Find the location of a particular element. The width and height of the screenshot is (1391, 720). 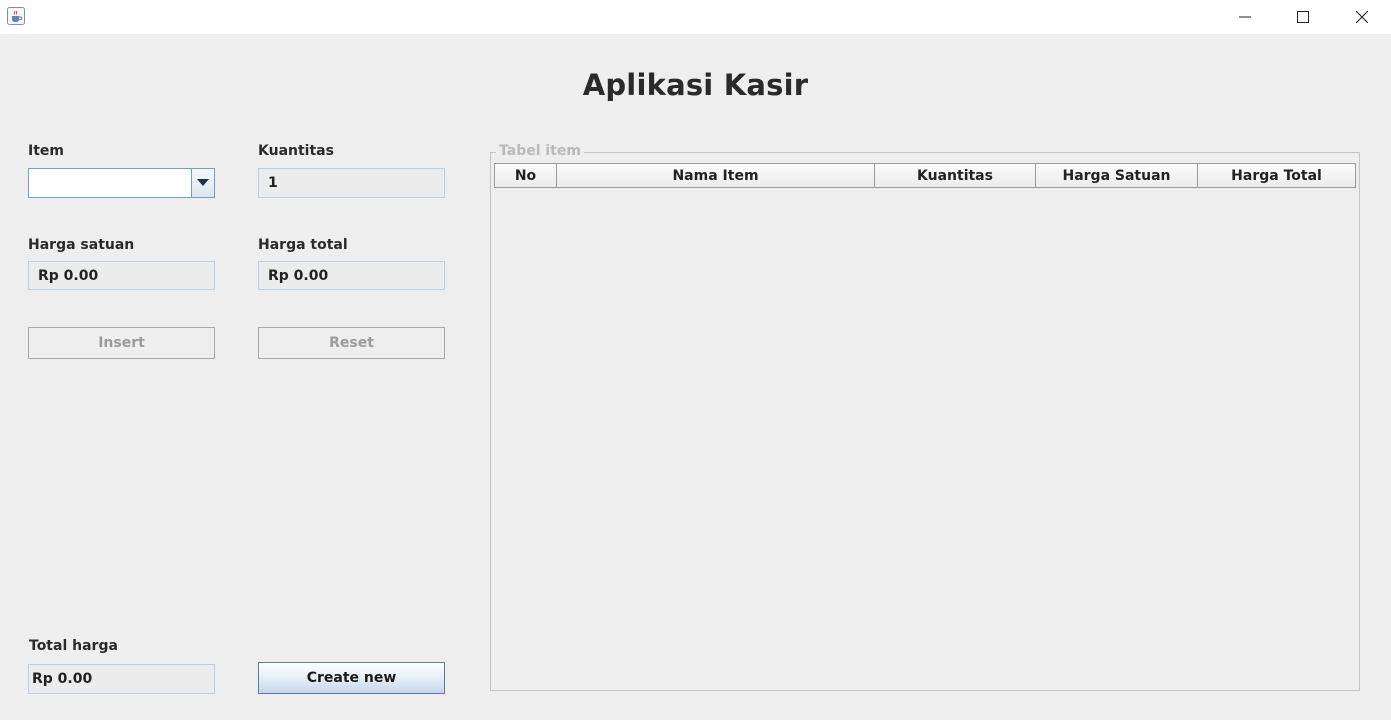

column-header-harga-satuan: Harga Satuan is located at coordinates (1116, 175).